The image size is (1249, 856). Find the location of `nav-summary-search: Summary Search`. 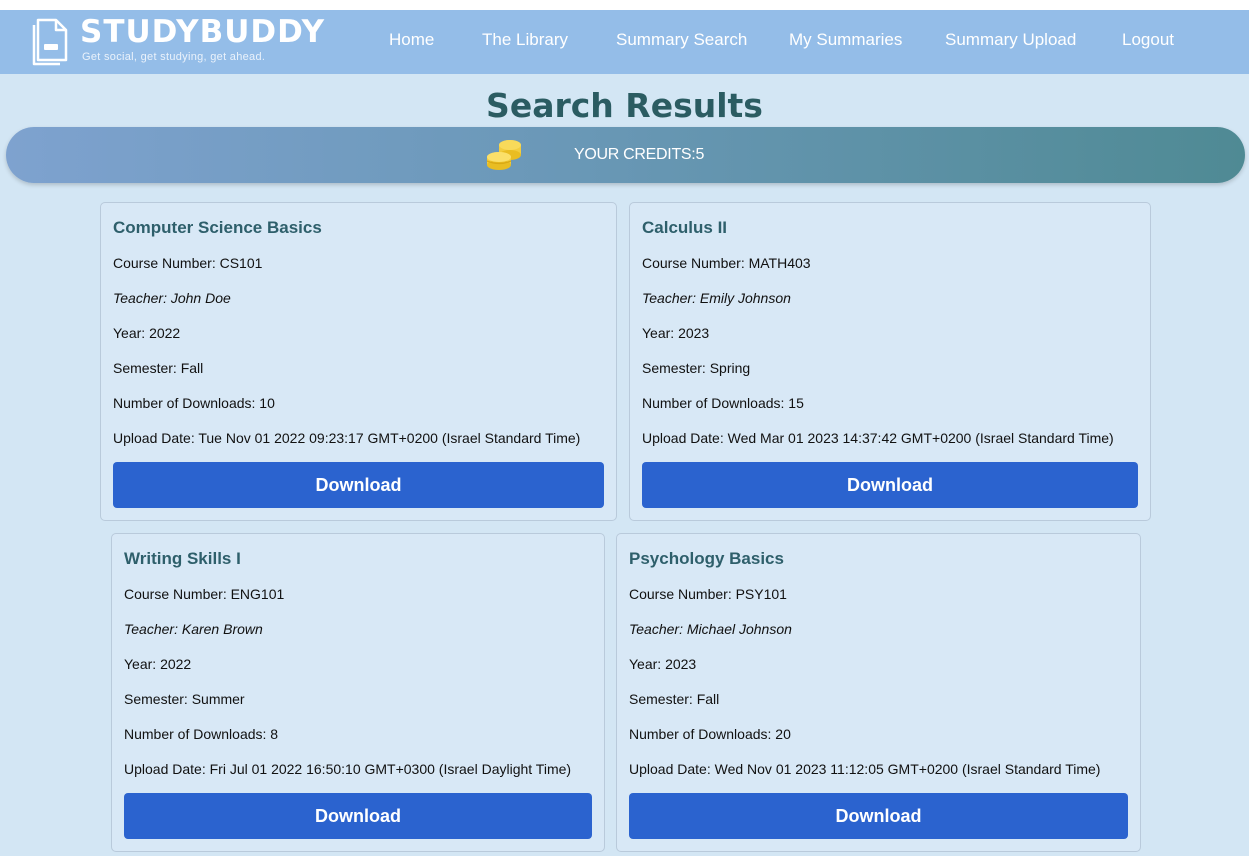

nav-summary-search: Summary Search is located at coordinates (681, 40).